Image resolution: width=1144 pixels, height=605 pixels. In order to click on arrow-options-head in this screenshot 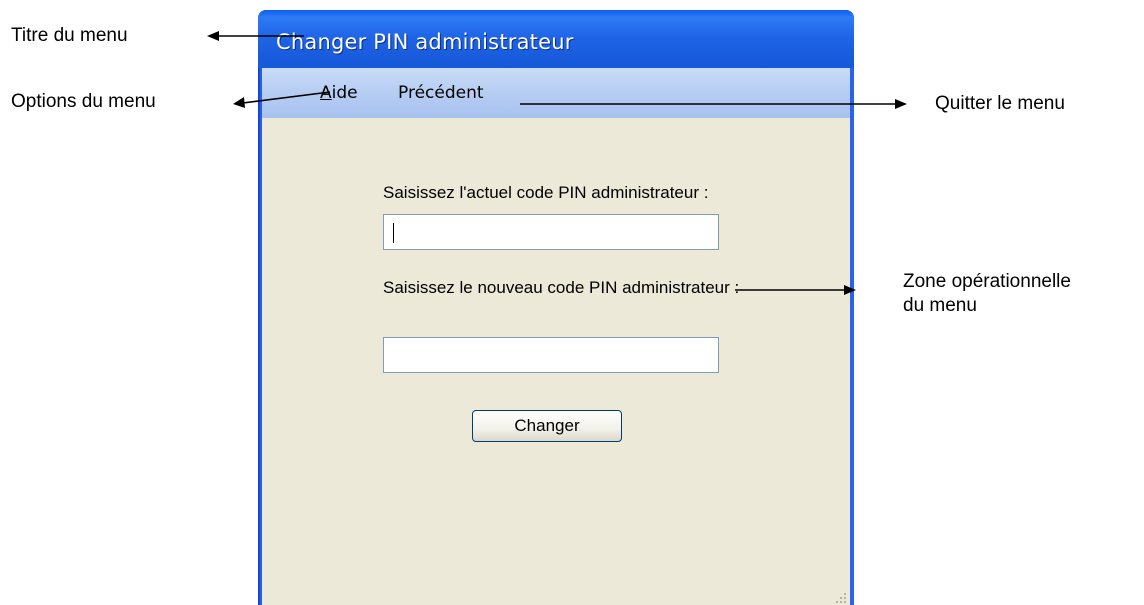, I will do `click(239, 102)`.